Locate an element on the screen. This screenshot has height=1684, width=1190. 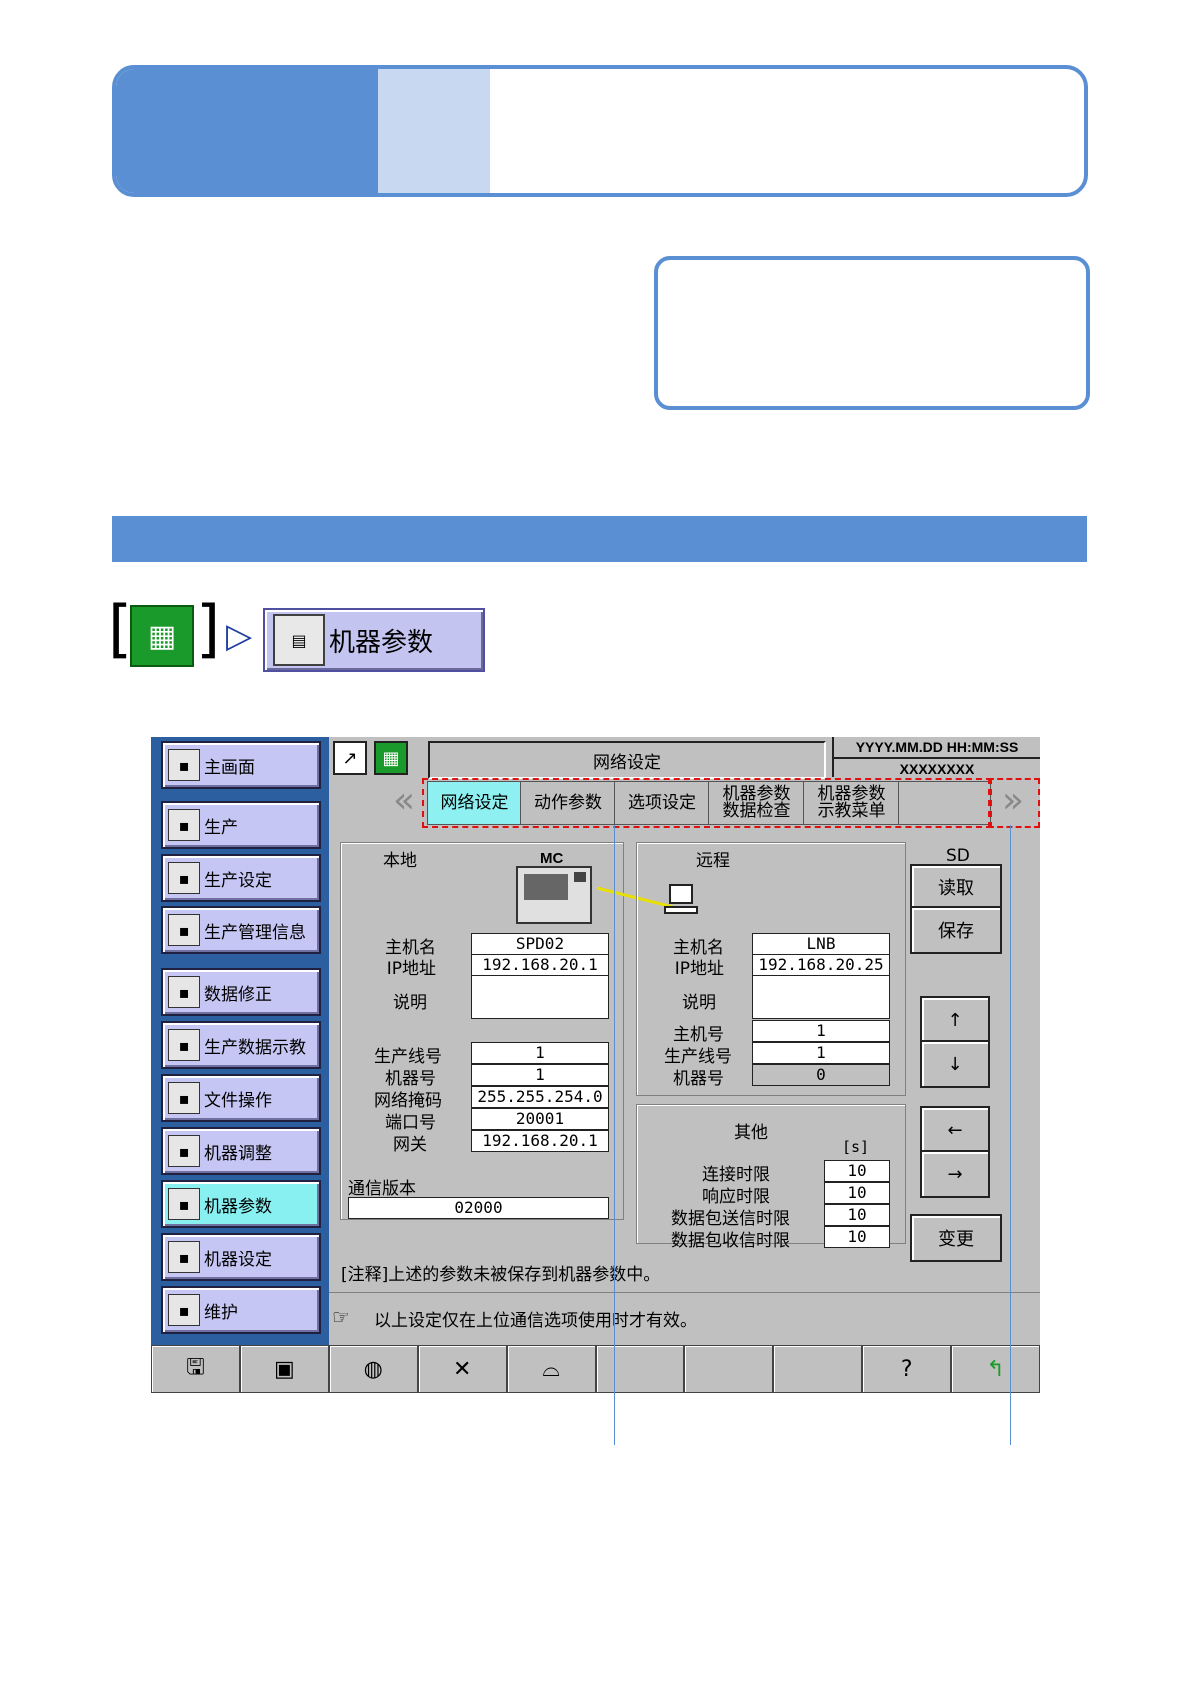
return-icon: ↰ is located at coordinates (996, 1369).